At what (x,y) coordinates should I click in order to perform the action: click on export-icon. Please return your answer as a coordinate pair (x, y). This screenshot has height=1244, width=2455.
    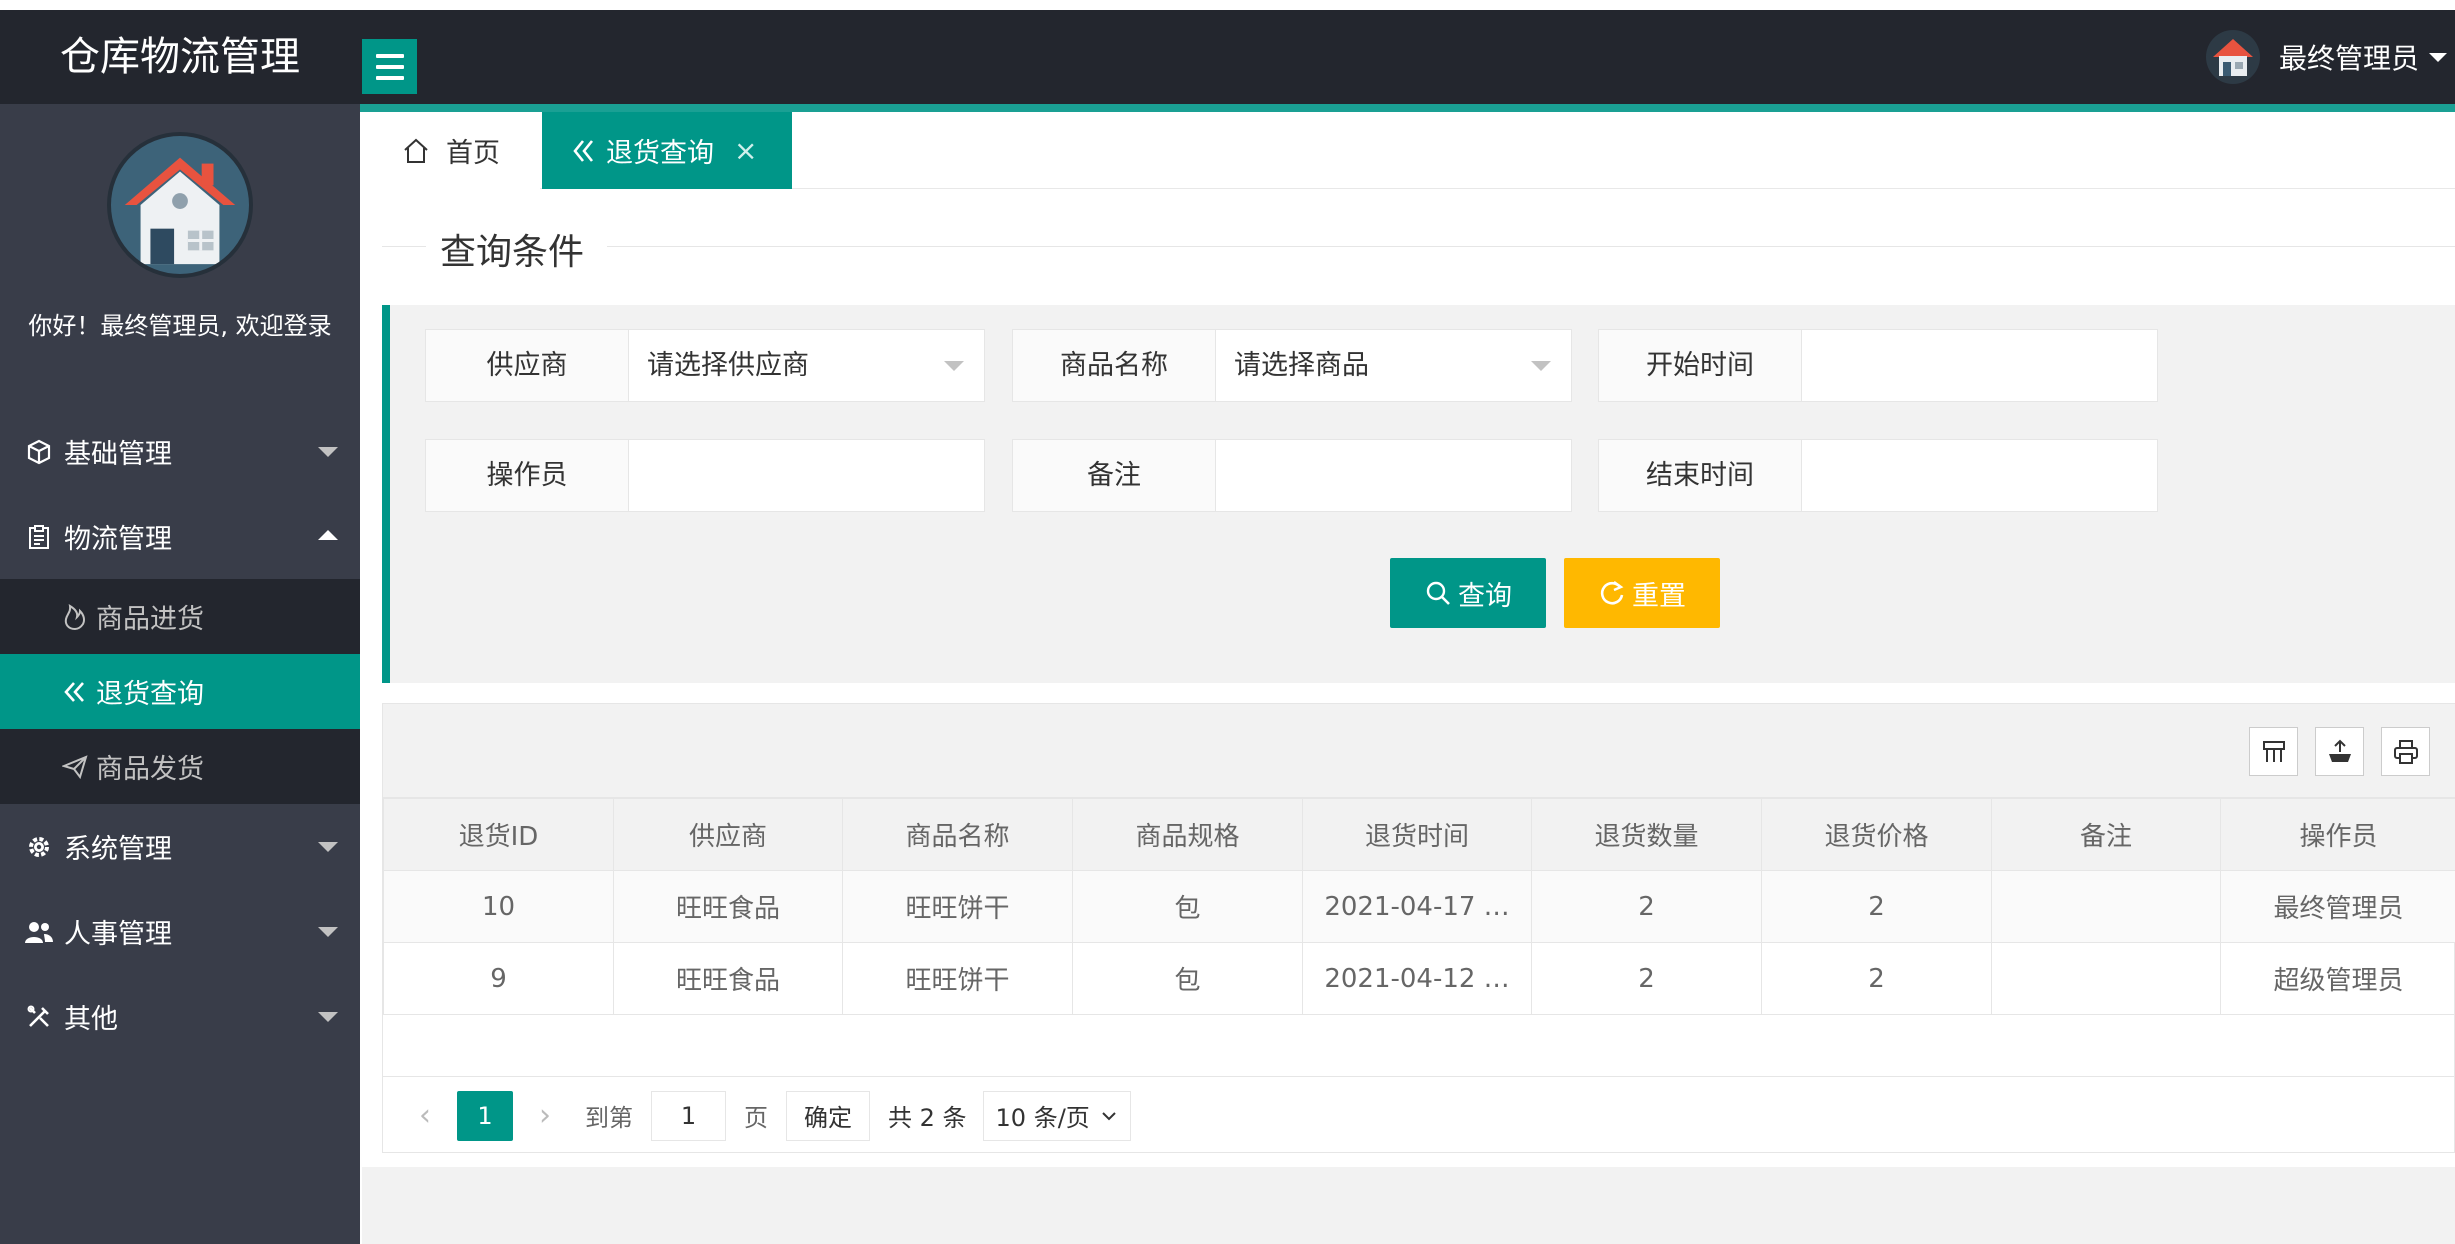
    Looking at the image, I should click on (2339, 750).